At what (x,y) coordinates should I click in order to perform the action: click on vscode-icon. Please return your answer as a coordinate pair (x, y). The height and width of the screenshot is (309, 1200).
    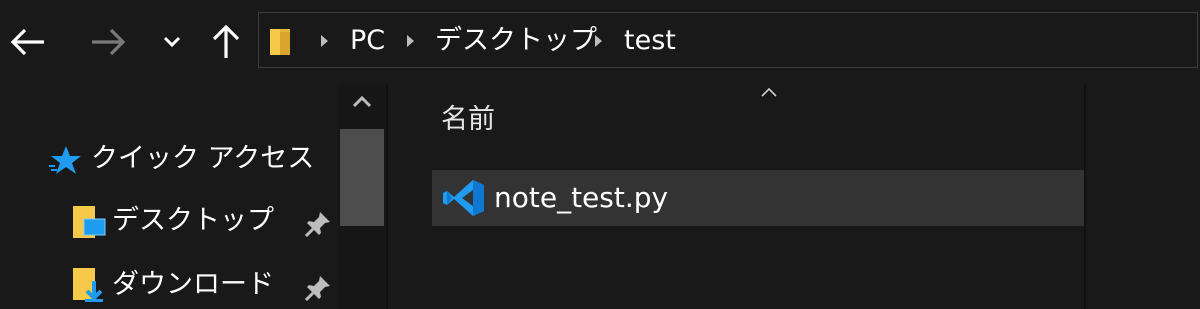
    Looking at the image, I should click on (463, 198).